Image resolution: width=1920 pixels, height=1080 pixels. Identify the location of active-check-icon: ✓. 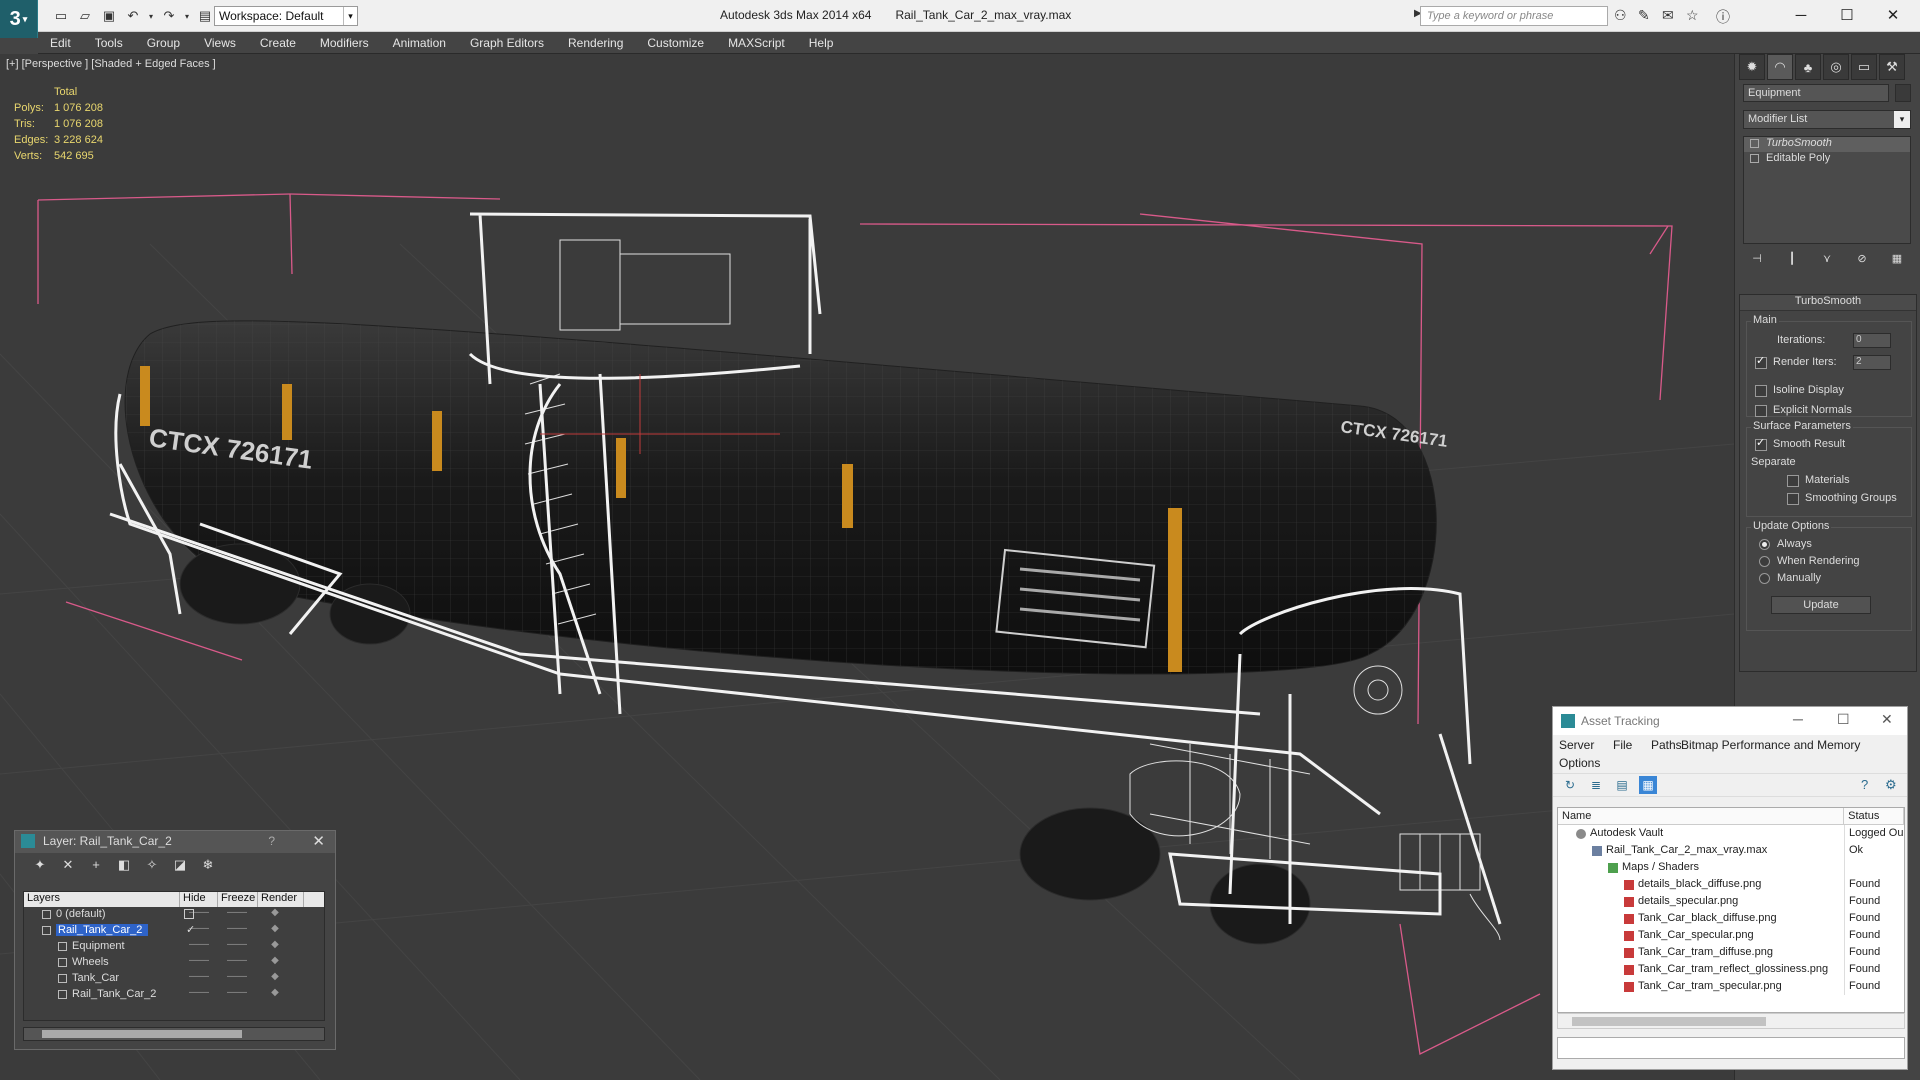
(190, 929).